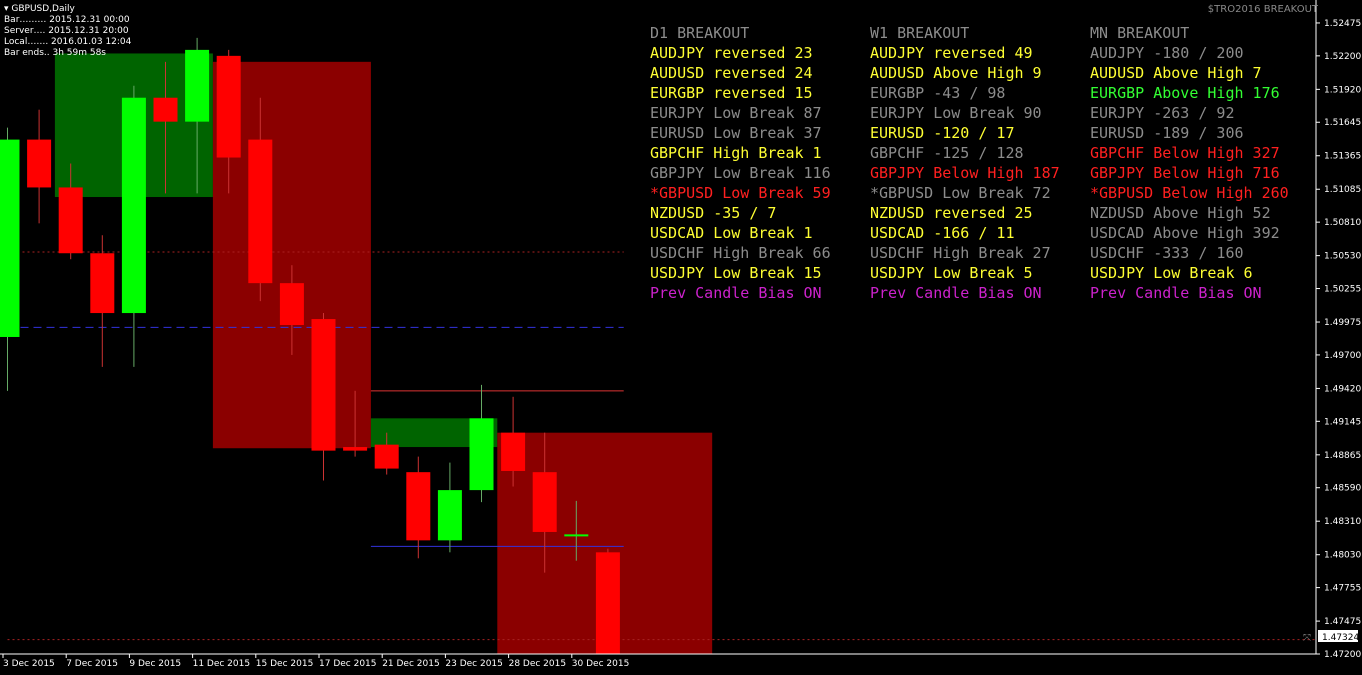  Describe the element at coordinates (920, 33) in the screenshot. I see `column-header: W1 BREAKOUT` at that location.